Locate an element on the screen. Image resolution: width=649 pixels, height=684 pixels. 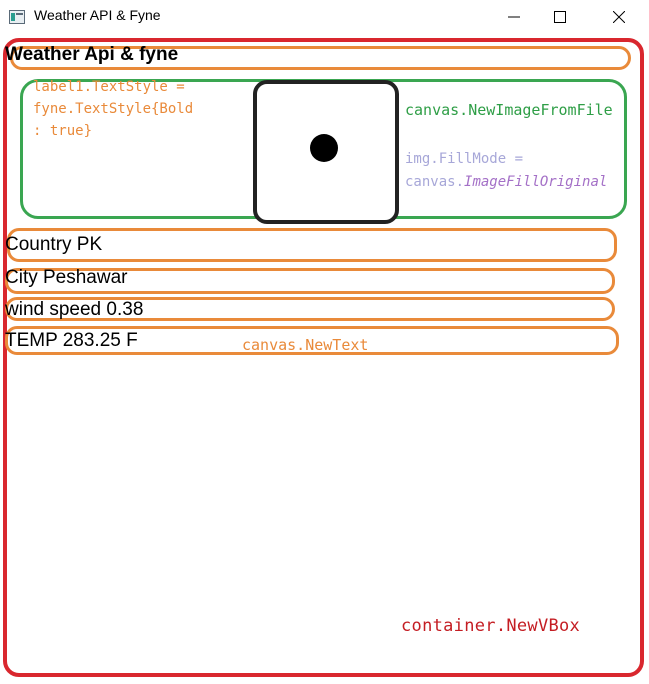
maximize-button is located at coordinates (560, 17).